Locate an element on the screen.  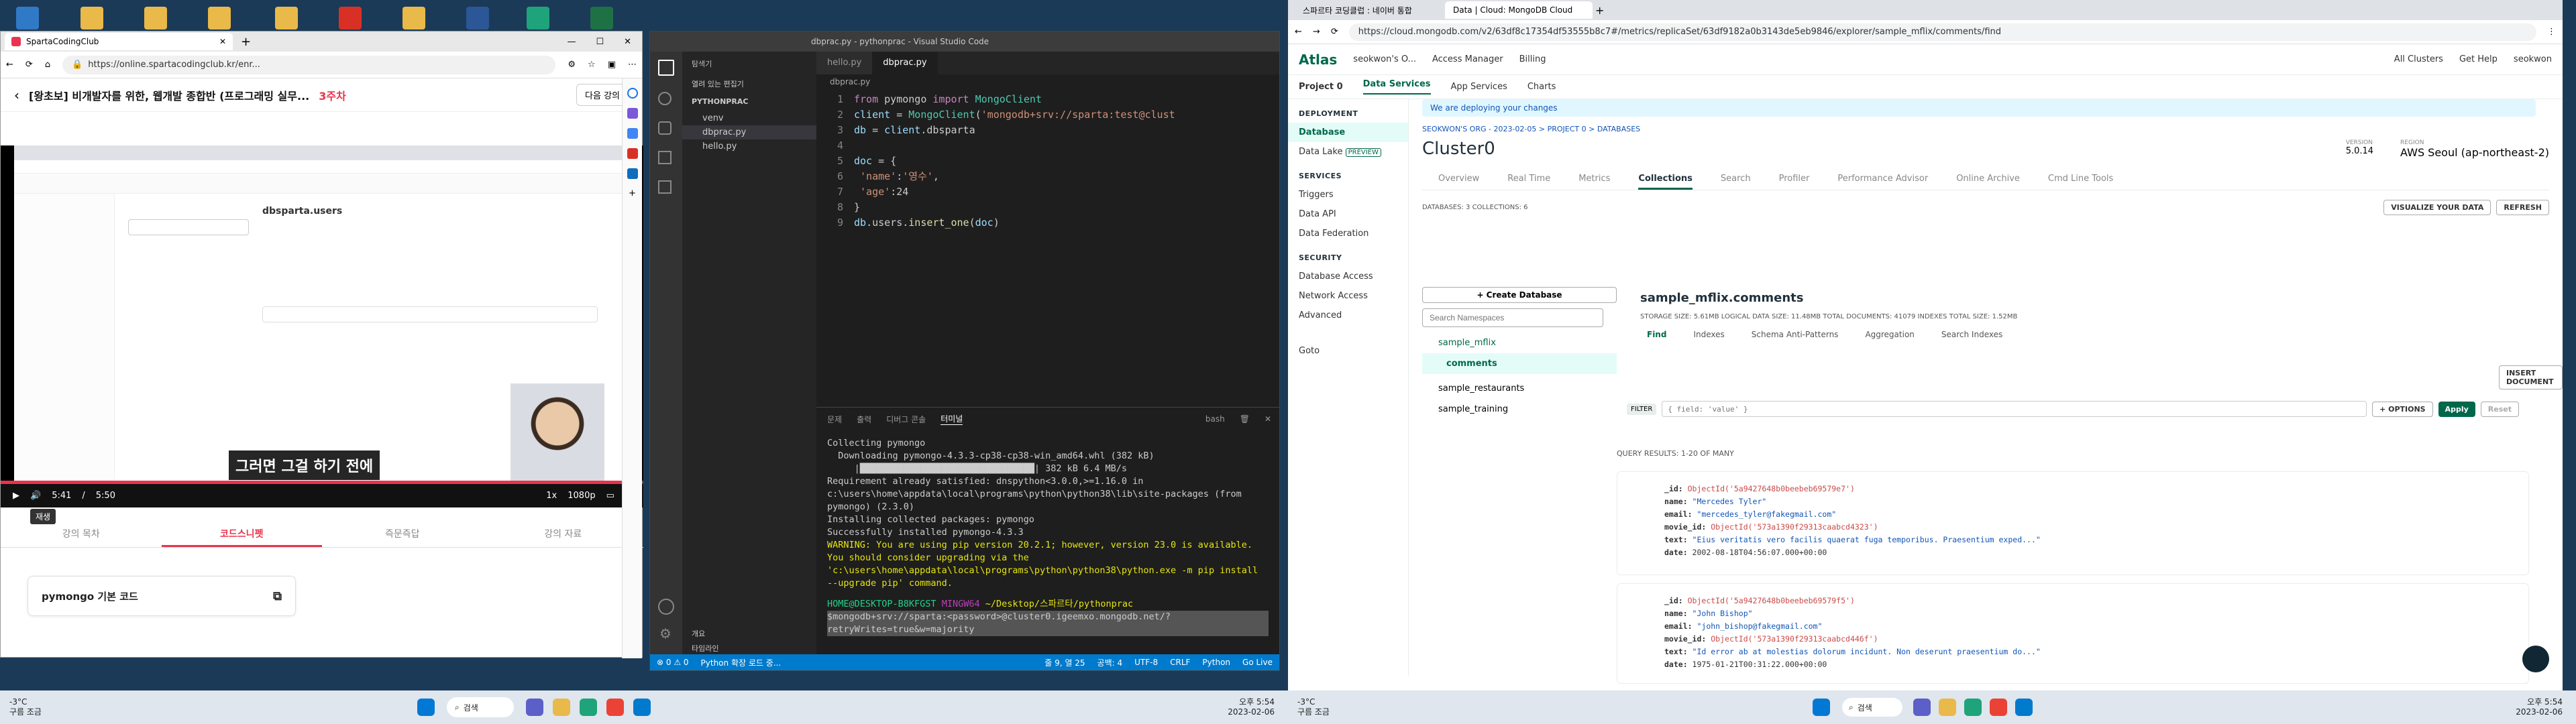
nav-charts: Charts is located at coordinates (1541, 87).